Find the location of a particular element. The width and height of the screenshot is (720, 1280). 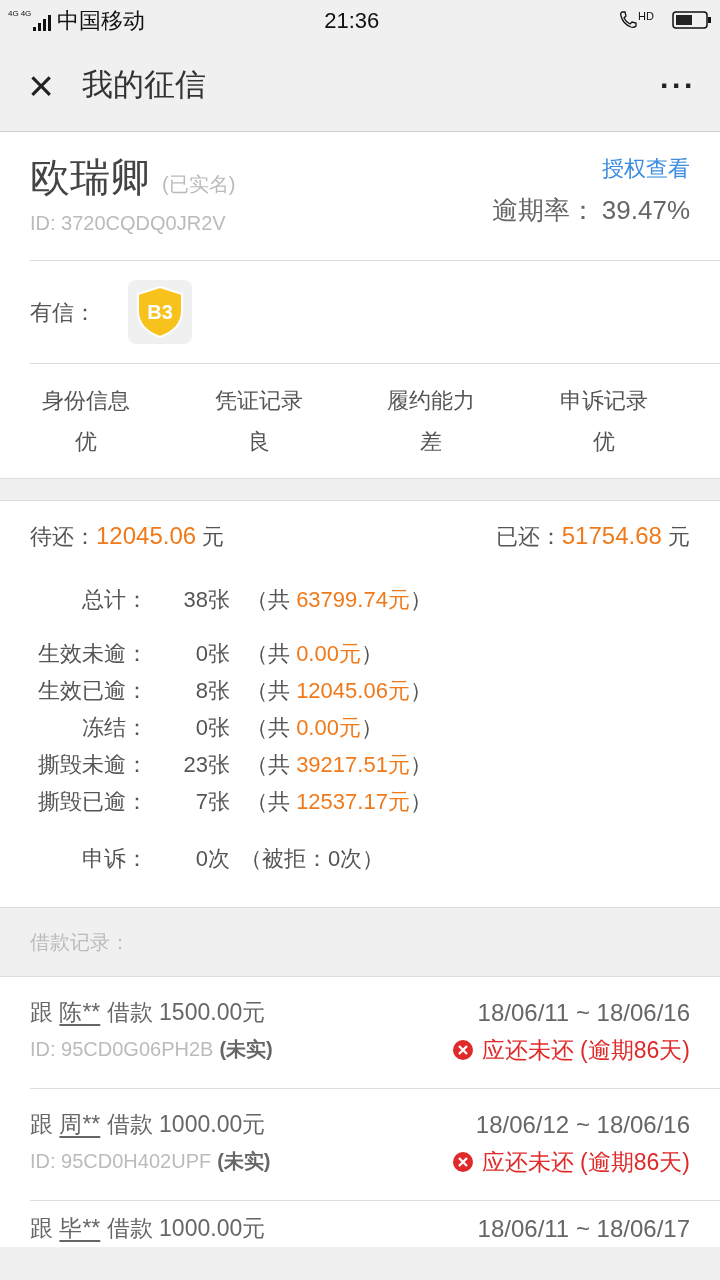

stat-label: 冻结： is located at coordinates (114, 728).